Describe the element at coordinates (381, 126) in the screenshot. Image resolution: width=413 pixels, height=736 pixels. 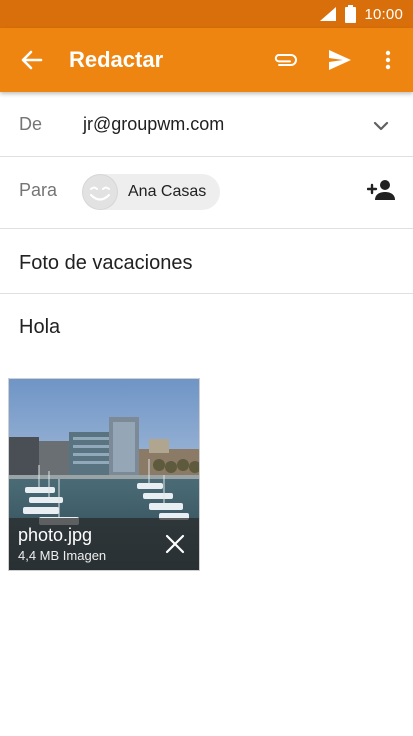
I see `chevron-down-icon` at that location.